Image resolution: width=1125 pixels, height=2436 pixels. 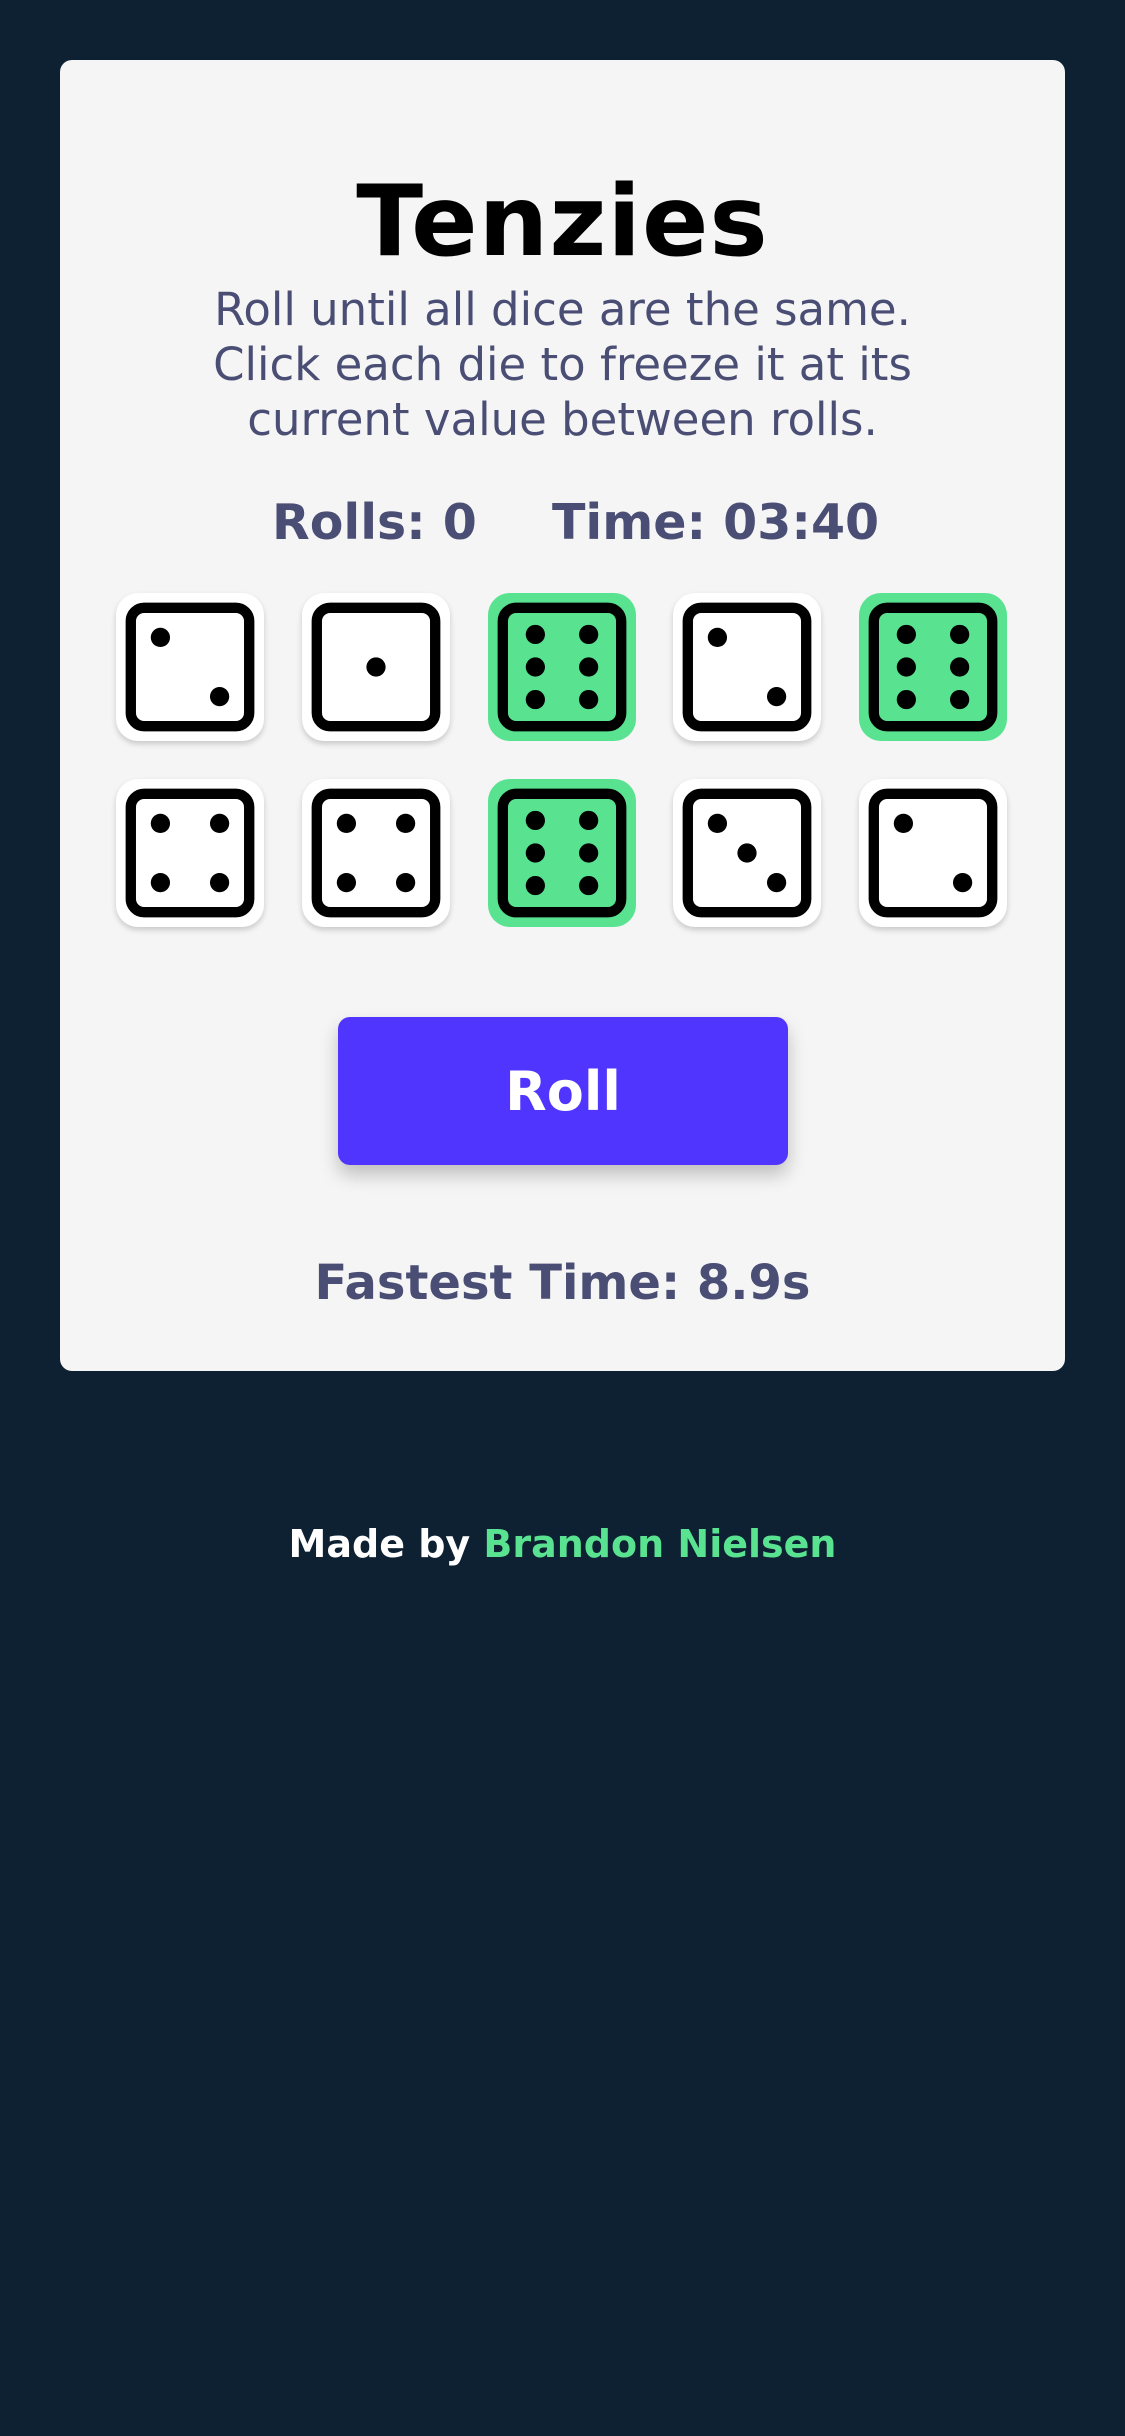 What do you see at coordinates (374, 522) in the screenshot?
I see `rolls-counter: Rolls: 0` at bounding box center [374, 522].